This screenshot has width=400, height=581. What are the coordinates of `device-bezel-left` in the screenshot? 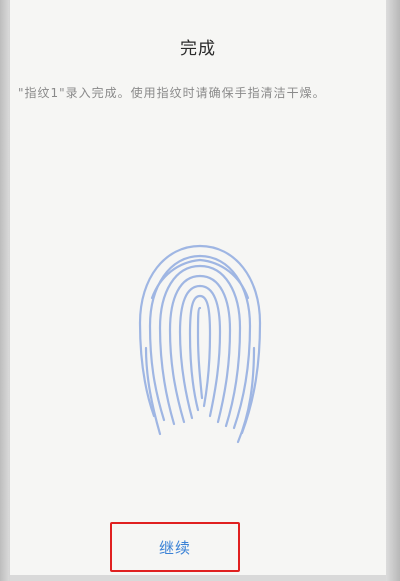 It's located at (5, 290).